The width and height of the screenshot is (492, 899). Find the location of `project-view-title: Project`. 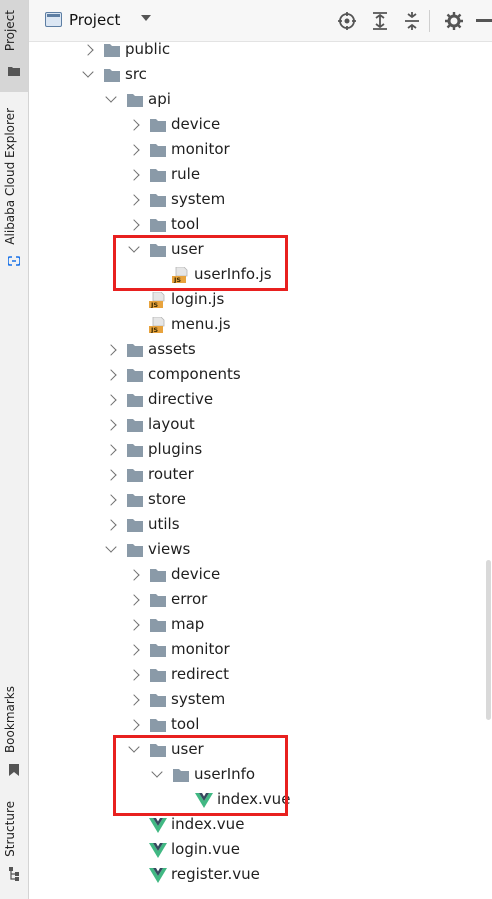

project-view-title: Project is located at coordinates (94, 20).